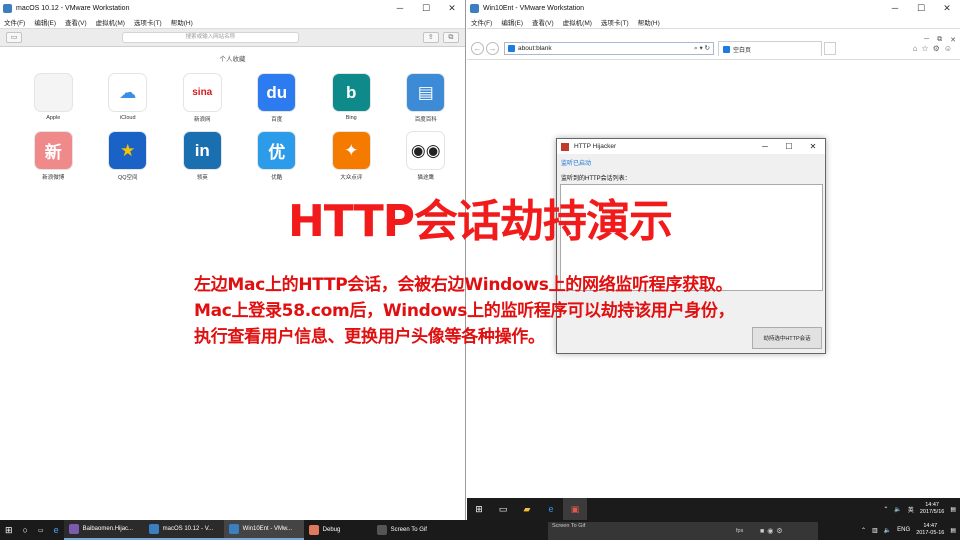 The image size is (960, 540). What do you see at coordinates (953, 40) in the screenshot?
I see `ie-close-icon: ✕` at bounding box center [953, 40].